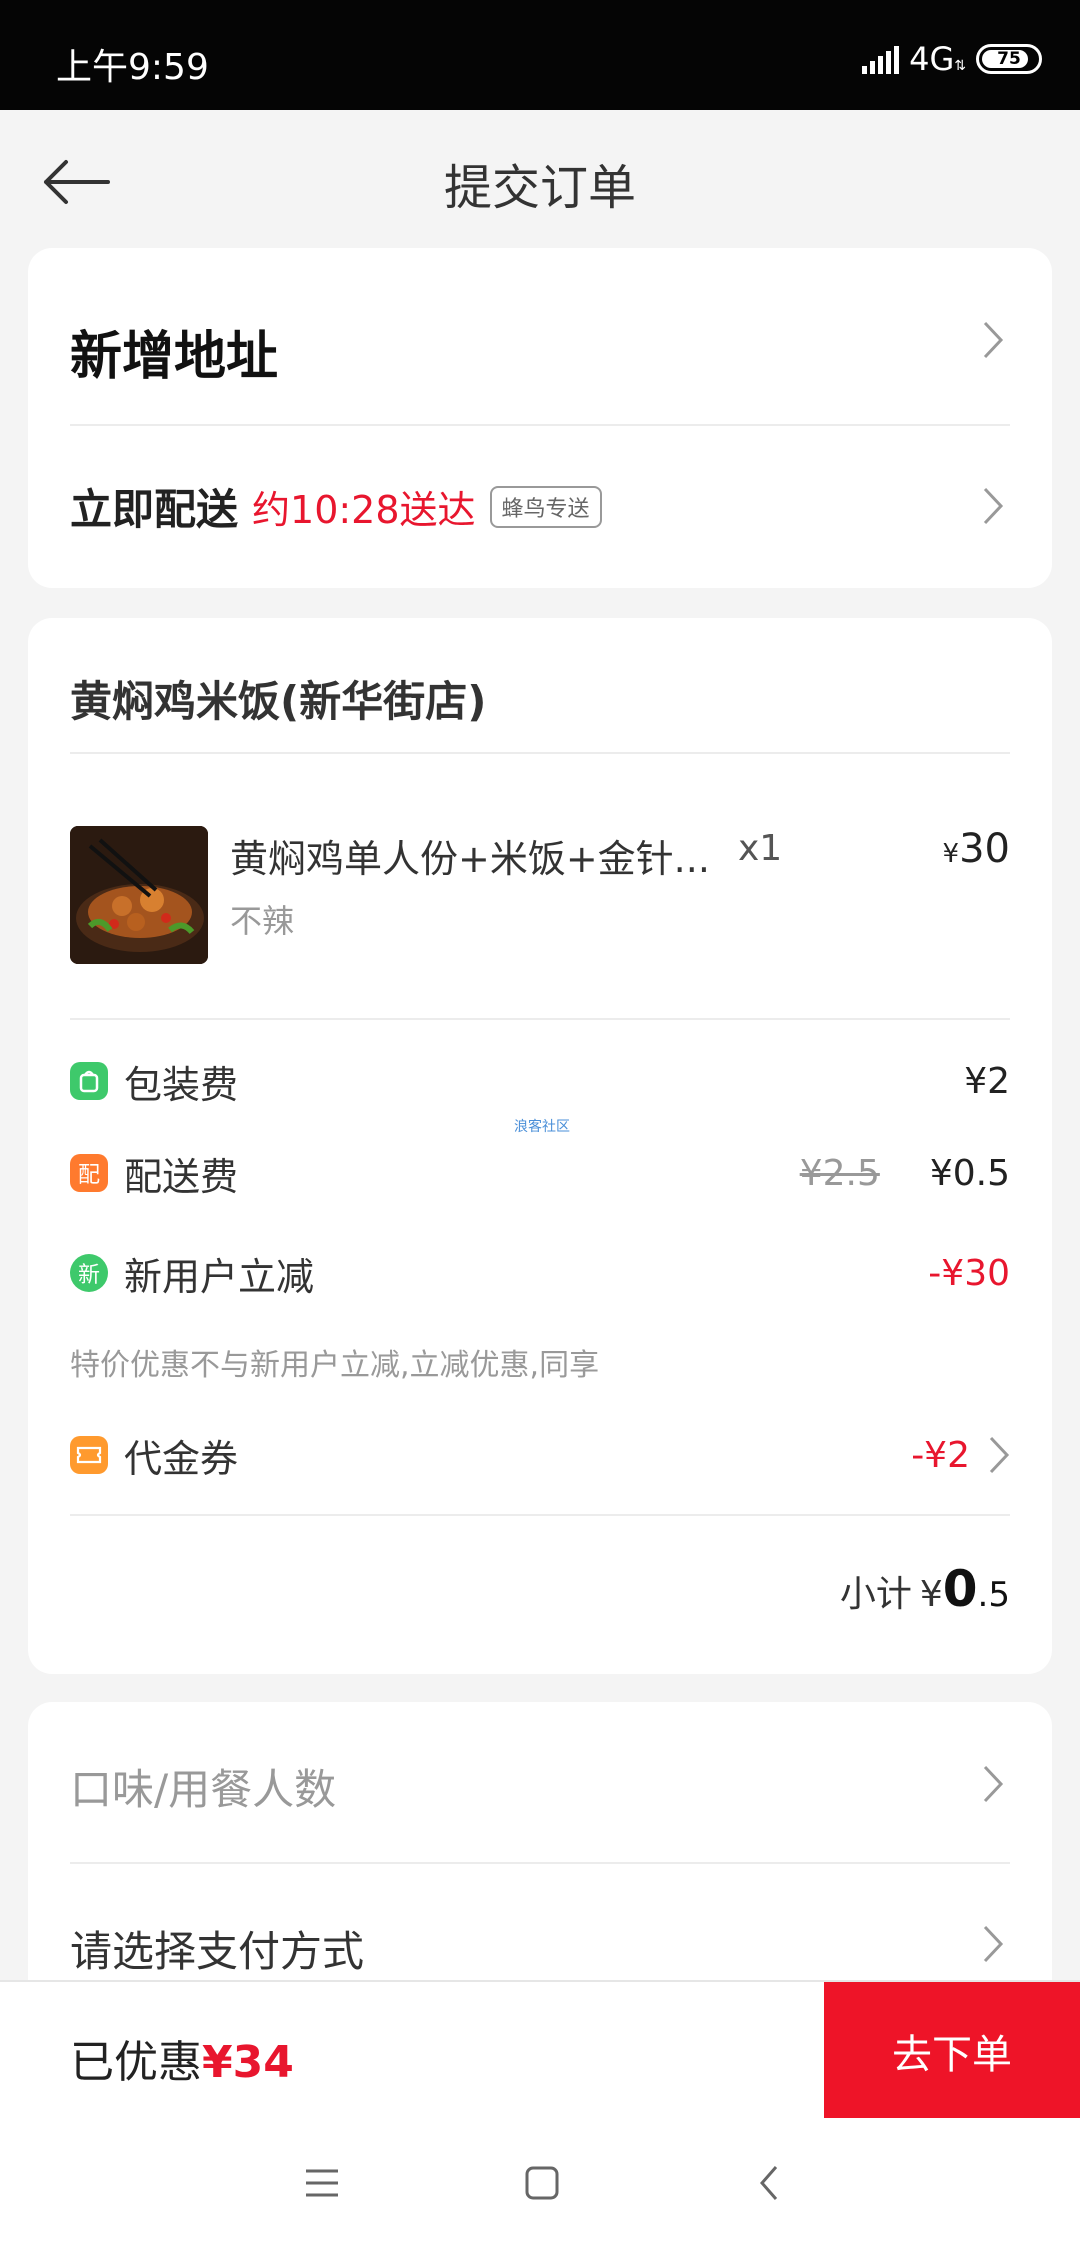  Describe the element at coordinates (89, 1273) in the screenshot. I see `new-user-icon: 新` at that location.